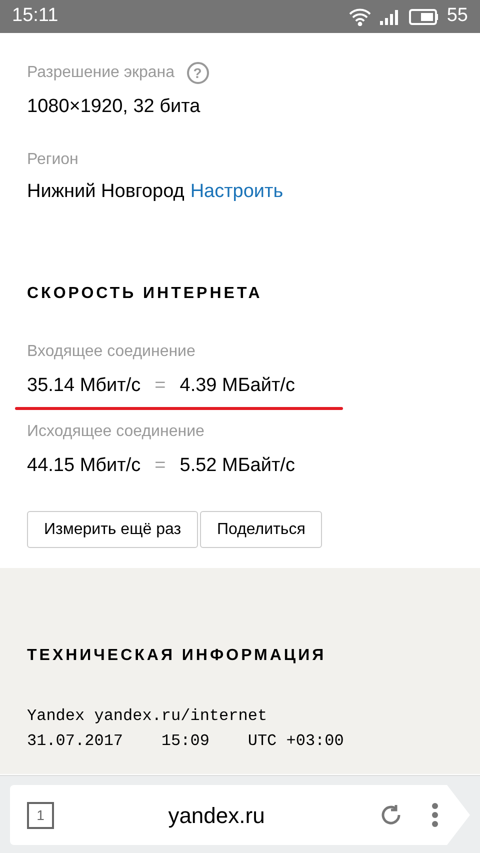 This screenshot has height=853, width=480. Describe the element at coordinates (114, 107) in the screenshot. I see `resolution-value: 1080×1920, 32 бита` at that location.